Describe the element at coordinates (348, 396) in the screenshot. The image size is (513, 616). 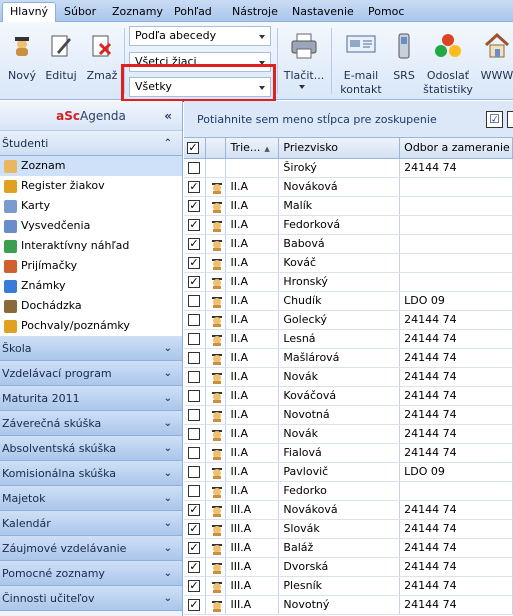
I see `table-row: II.A Kováčová 24144 74` at that location.